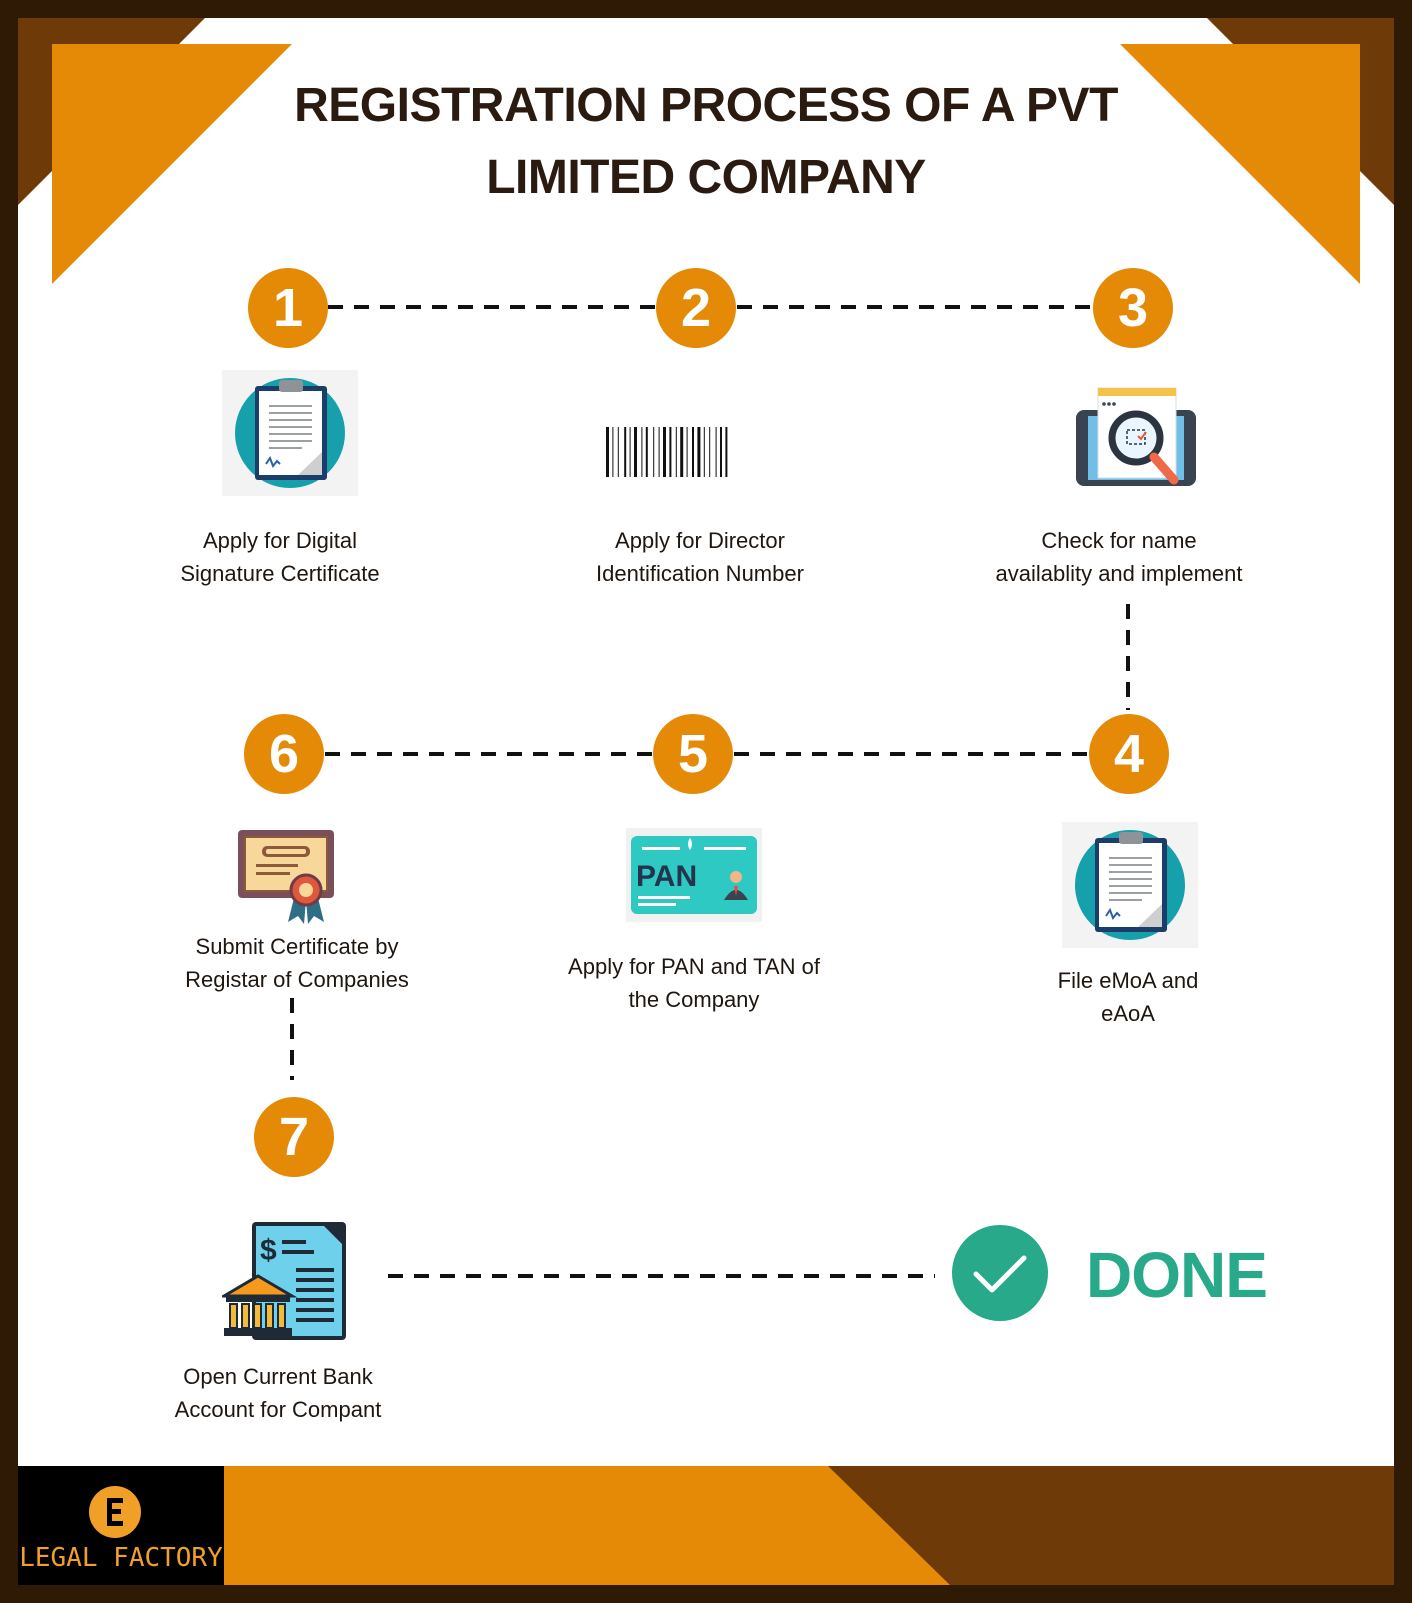 This screenshot has height=1603, width=1412. Describe the element at coordinates (1128, 1013) in the screenshot. I see `step-4-label-line2: eAoA` at that location.